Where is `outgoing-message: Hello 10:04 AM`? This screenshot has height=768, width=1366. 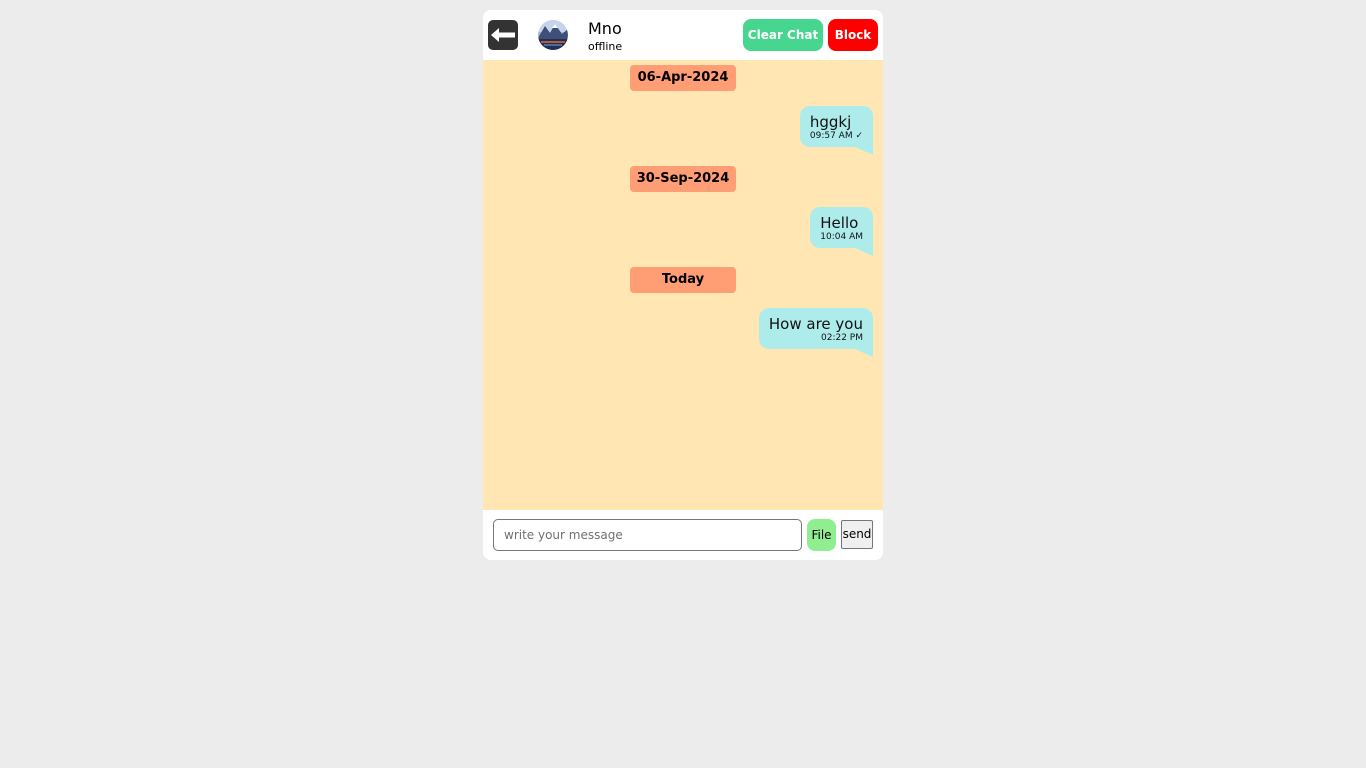 outgoing-message: Hello 10:04 AM is located at coordinates (841, 231).